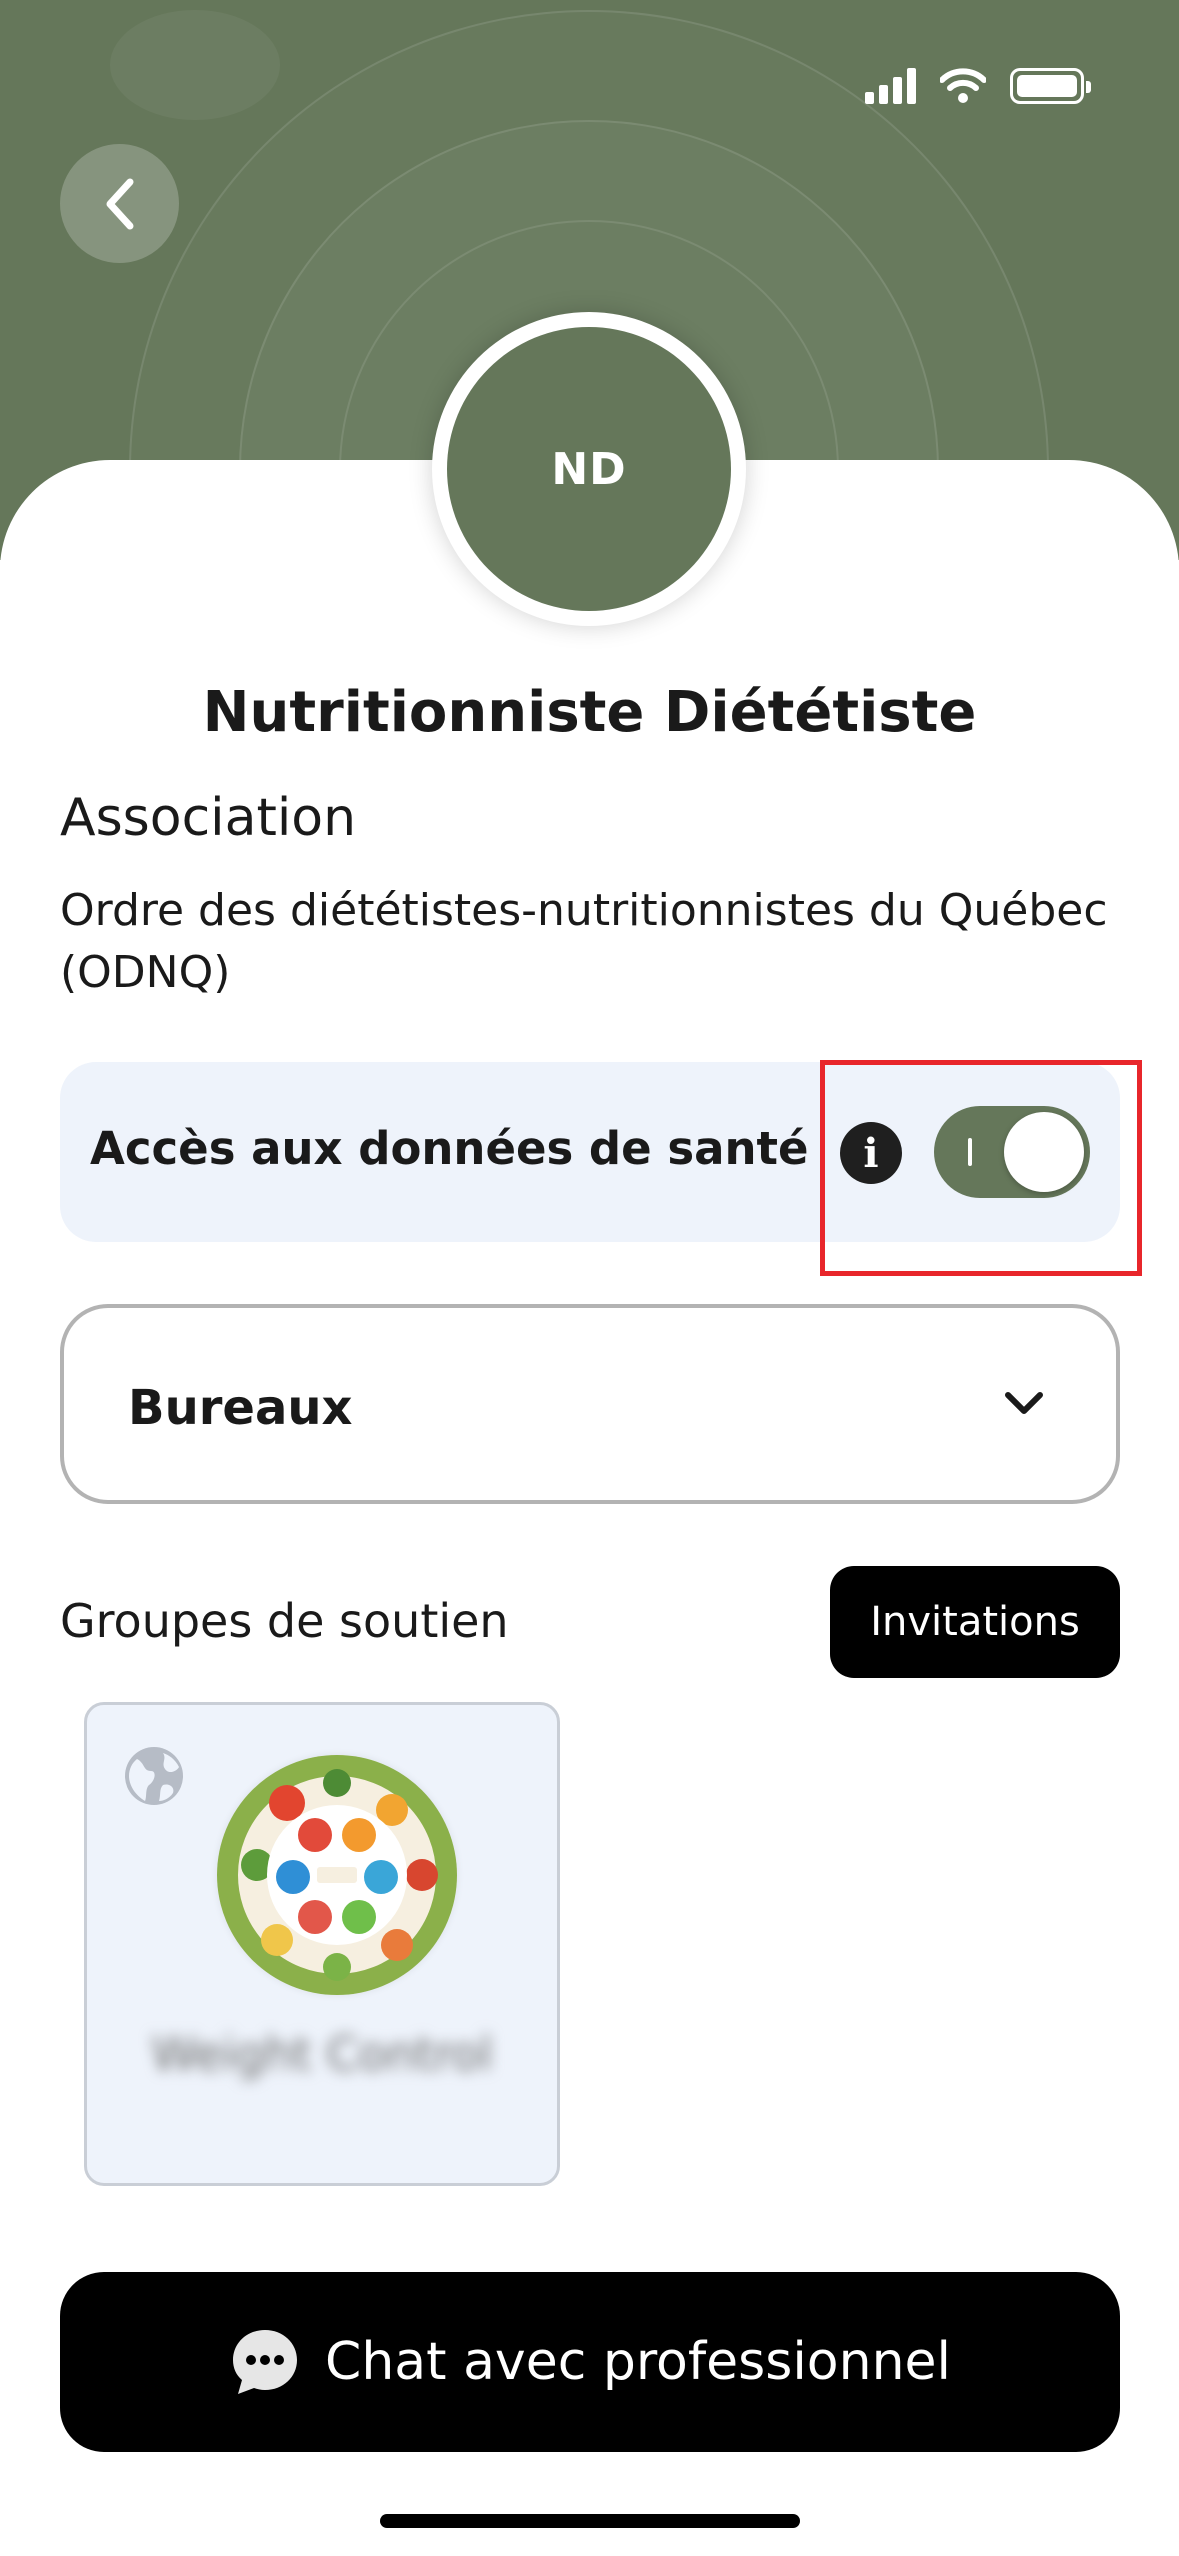 The height and width of the screenshot is (2556, 1179). What do you see at coordinates (208, 818) in the screenshot?
I see `association-heading: Association` at bounding box center [208, 818].